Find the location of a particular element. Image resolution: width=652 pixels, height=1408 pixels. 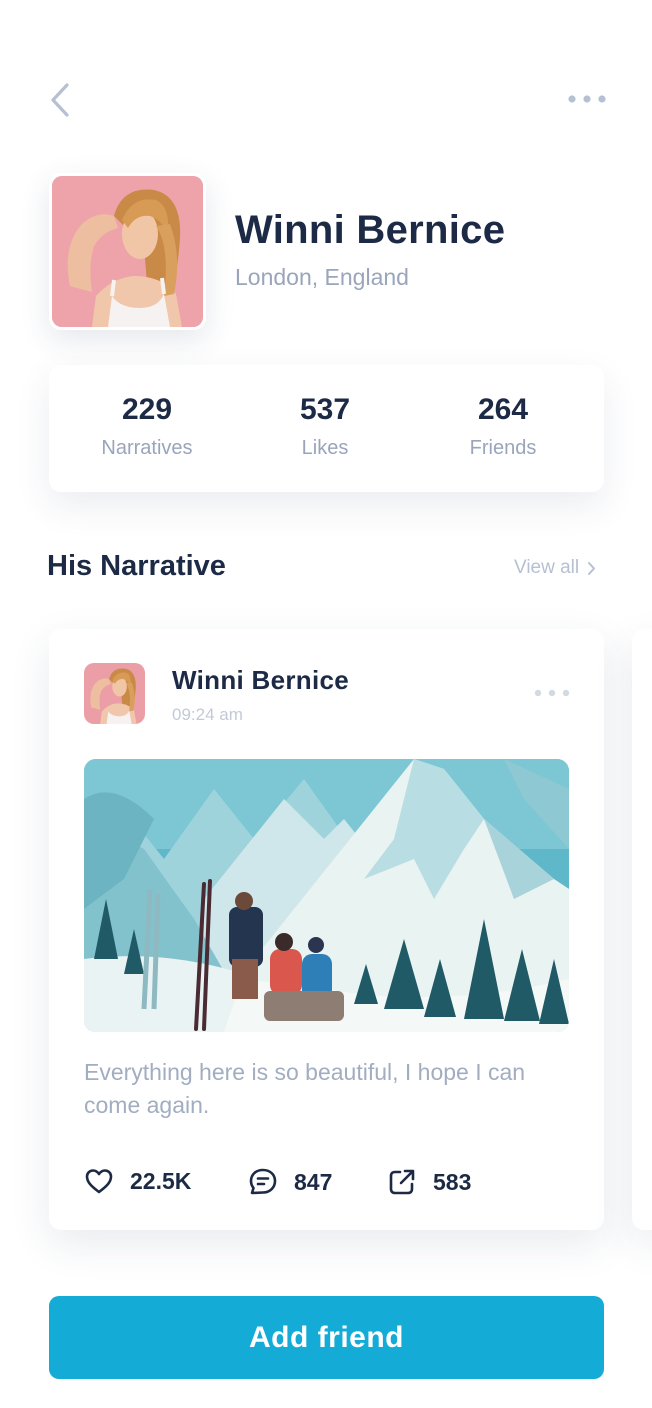

chevron-left-icon is located at coordinates (60, 100).